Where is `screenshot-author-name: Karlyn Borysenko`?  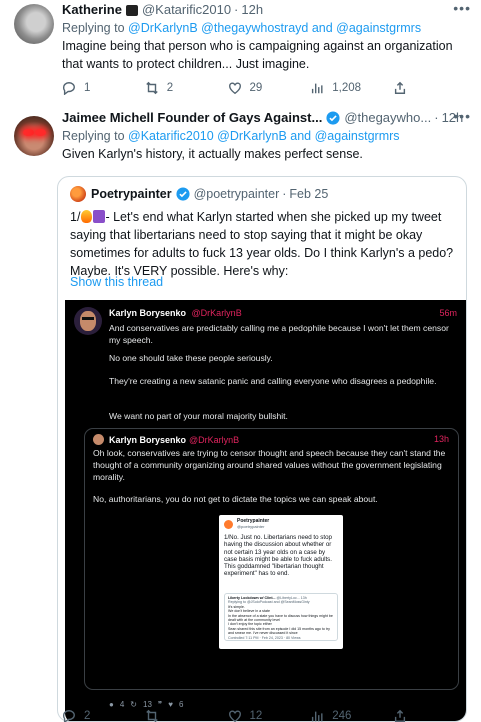
screenshot-author-name: Karlyn Borysenko is located at coordinates (148, 313).